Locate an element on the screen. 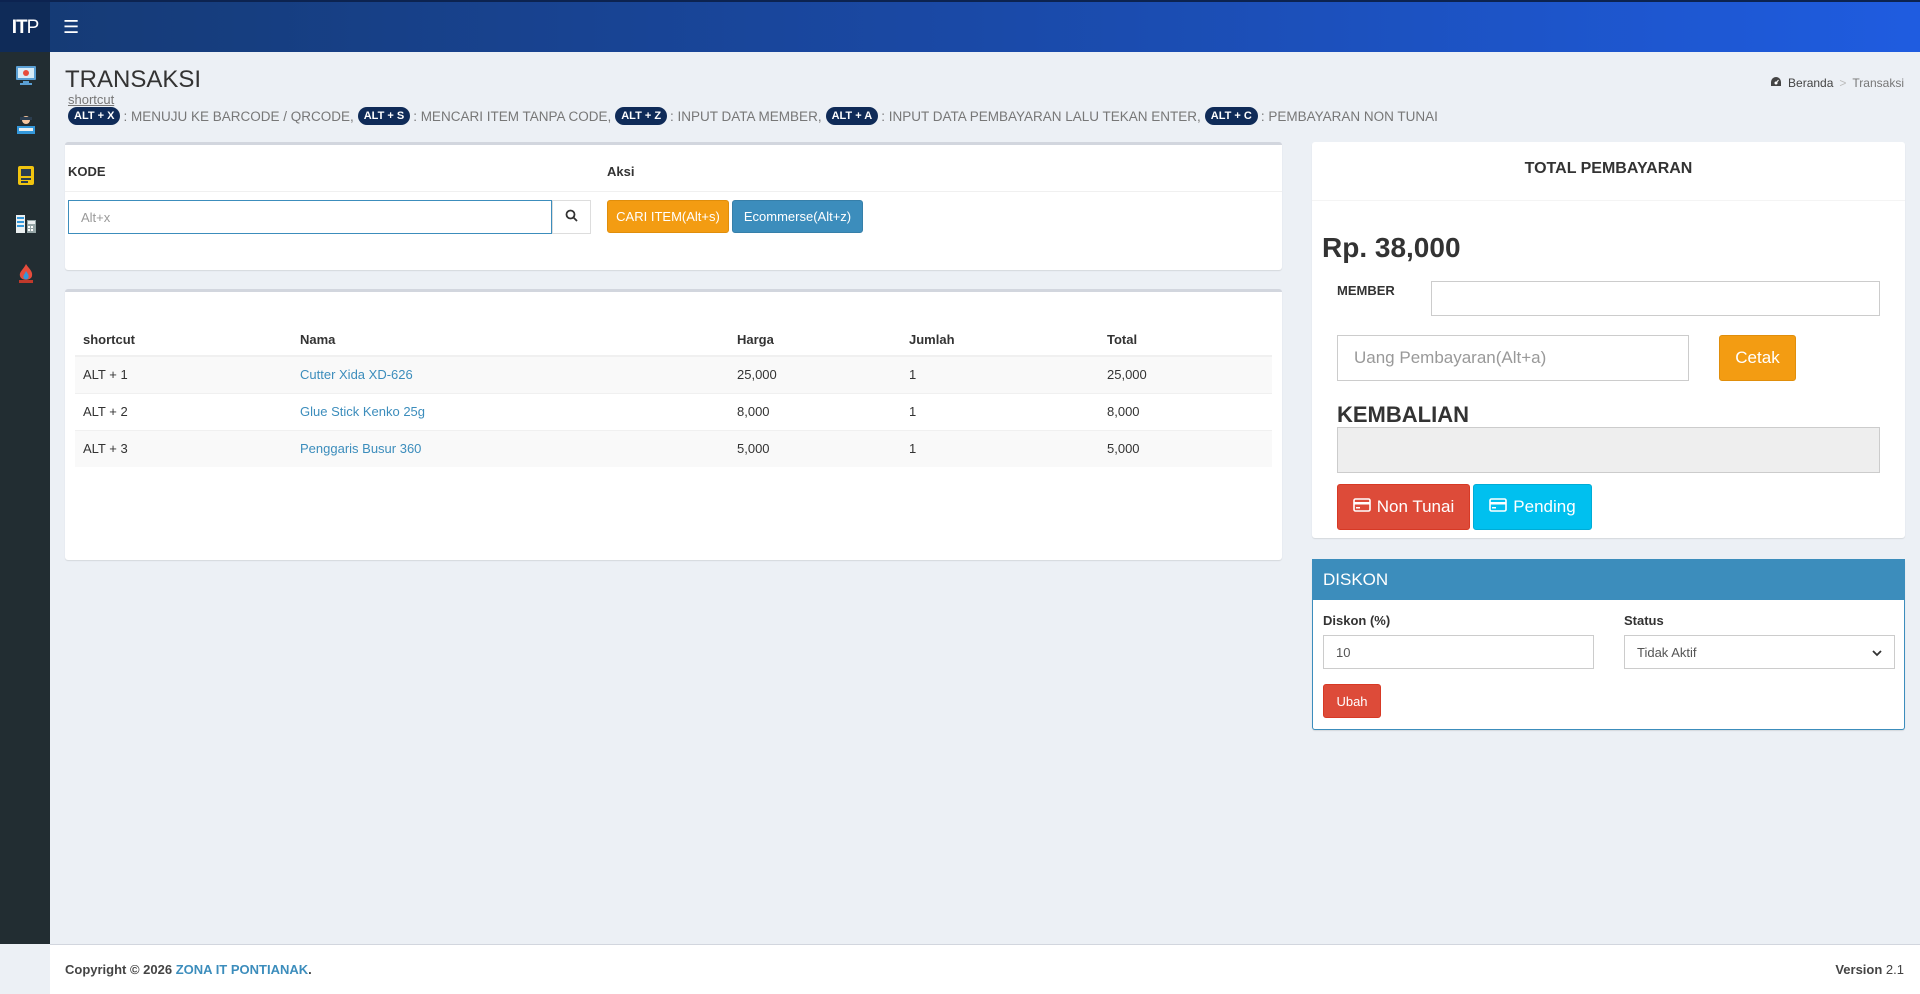 The height and width of the screenshot is (994, 1920). search-button is located at coordinates (571, 217).